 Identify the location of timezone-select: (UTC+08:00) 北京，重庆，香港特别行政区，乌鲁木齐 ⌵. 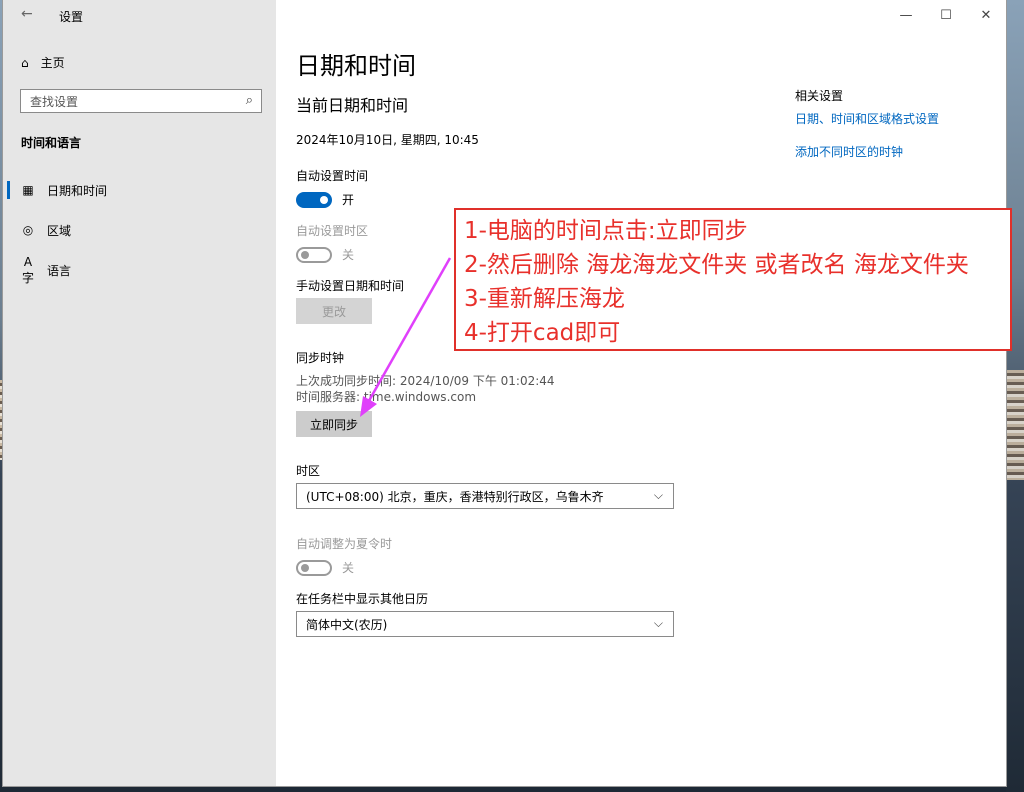
(485, 496).